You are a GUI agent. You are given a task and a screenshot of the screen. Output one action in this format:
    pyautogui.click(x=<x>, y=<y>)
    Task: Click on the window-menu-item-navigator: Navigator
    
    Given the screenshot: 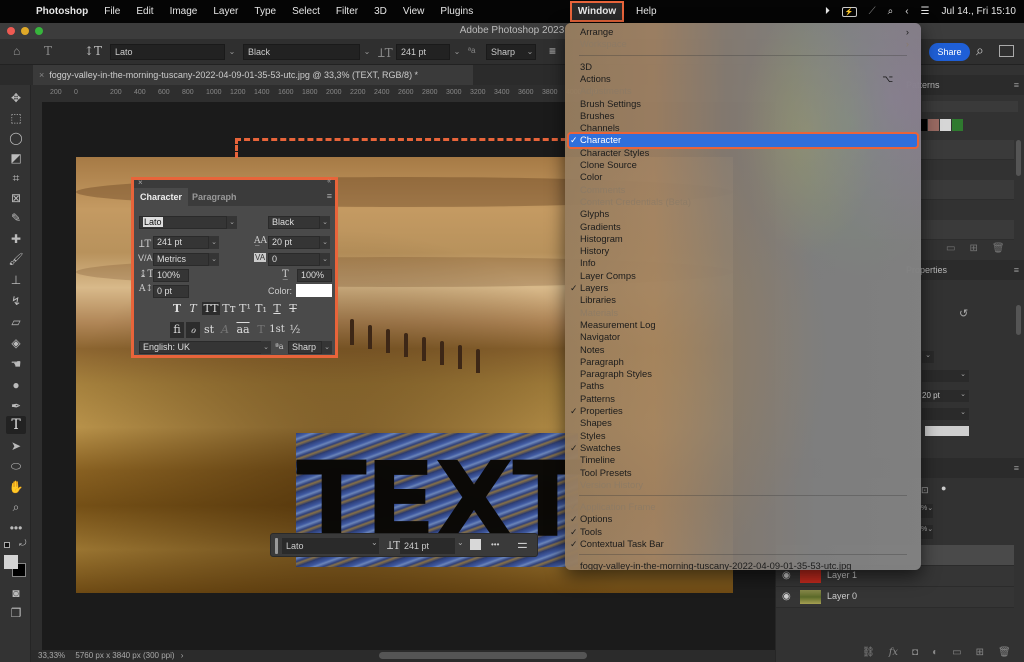 What is the action you would take?
    pyautogui.click(x=743, y=337)
    